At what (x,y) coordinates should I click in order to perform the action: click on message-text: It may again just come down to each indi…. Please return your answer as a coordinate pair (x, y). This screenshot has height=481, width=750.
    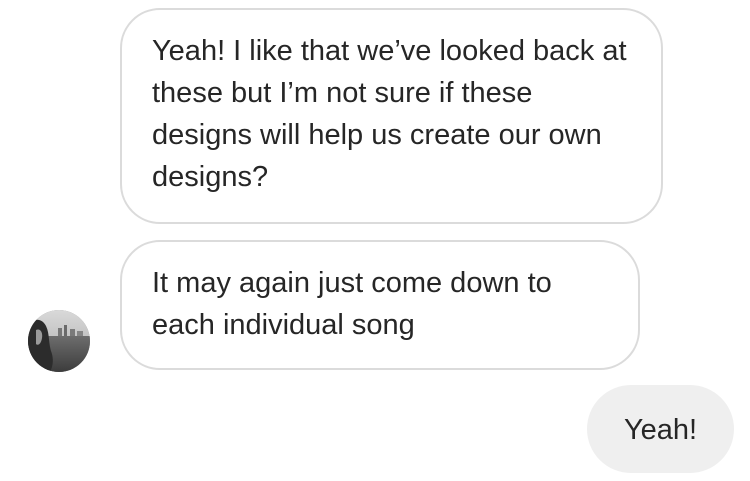
    Looking at the image, I should click on (352, 304).